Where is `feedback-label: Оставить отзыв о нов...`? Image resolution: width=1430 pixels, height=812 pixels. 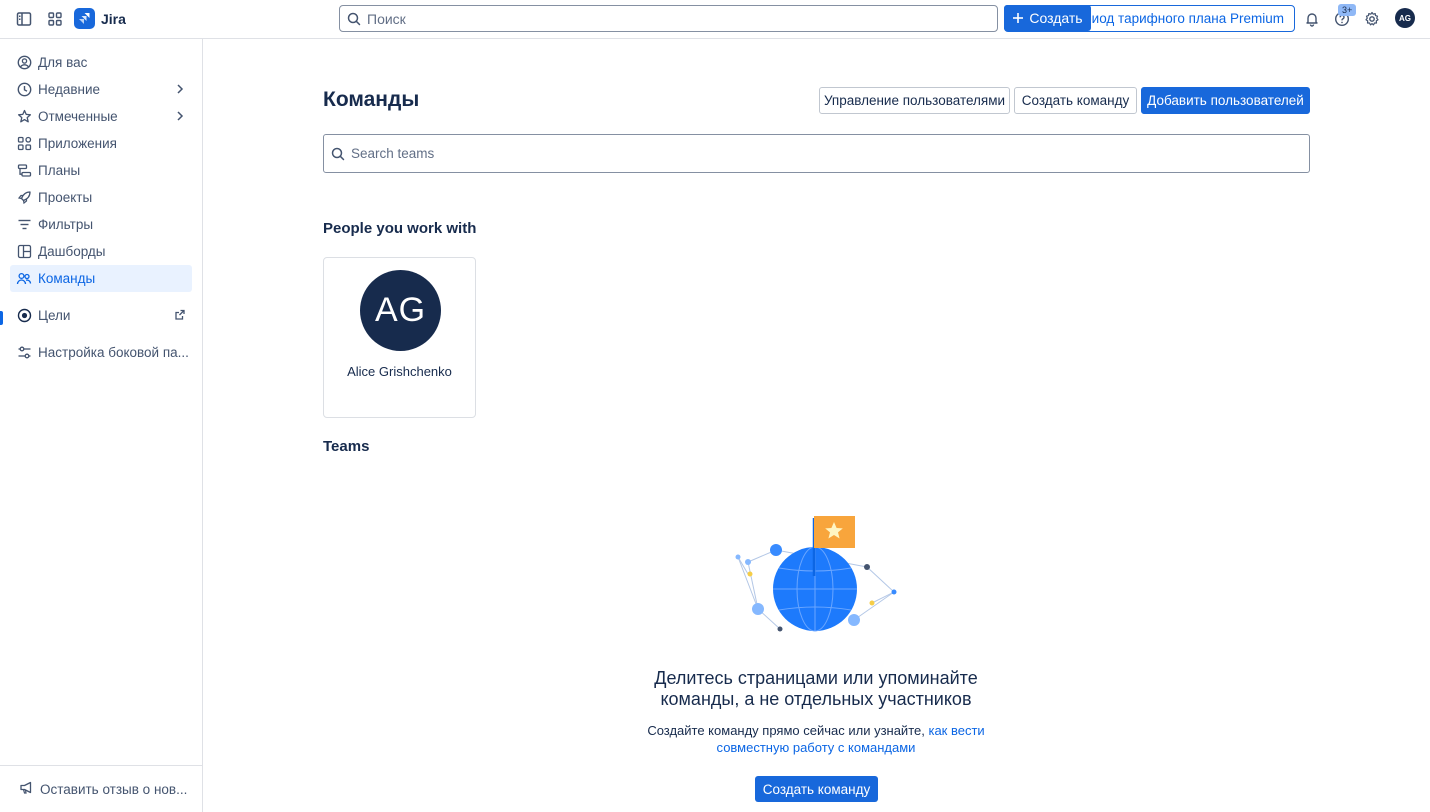 feedback-label: Оставить отзыв о нов... is located at coordinates (114, 789).